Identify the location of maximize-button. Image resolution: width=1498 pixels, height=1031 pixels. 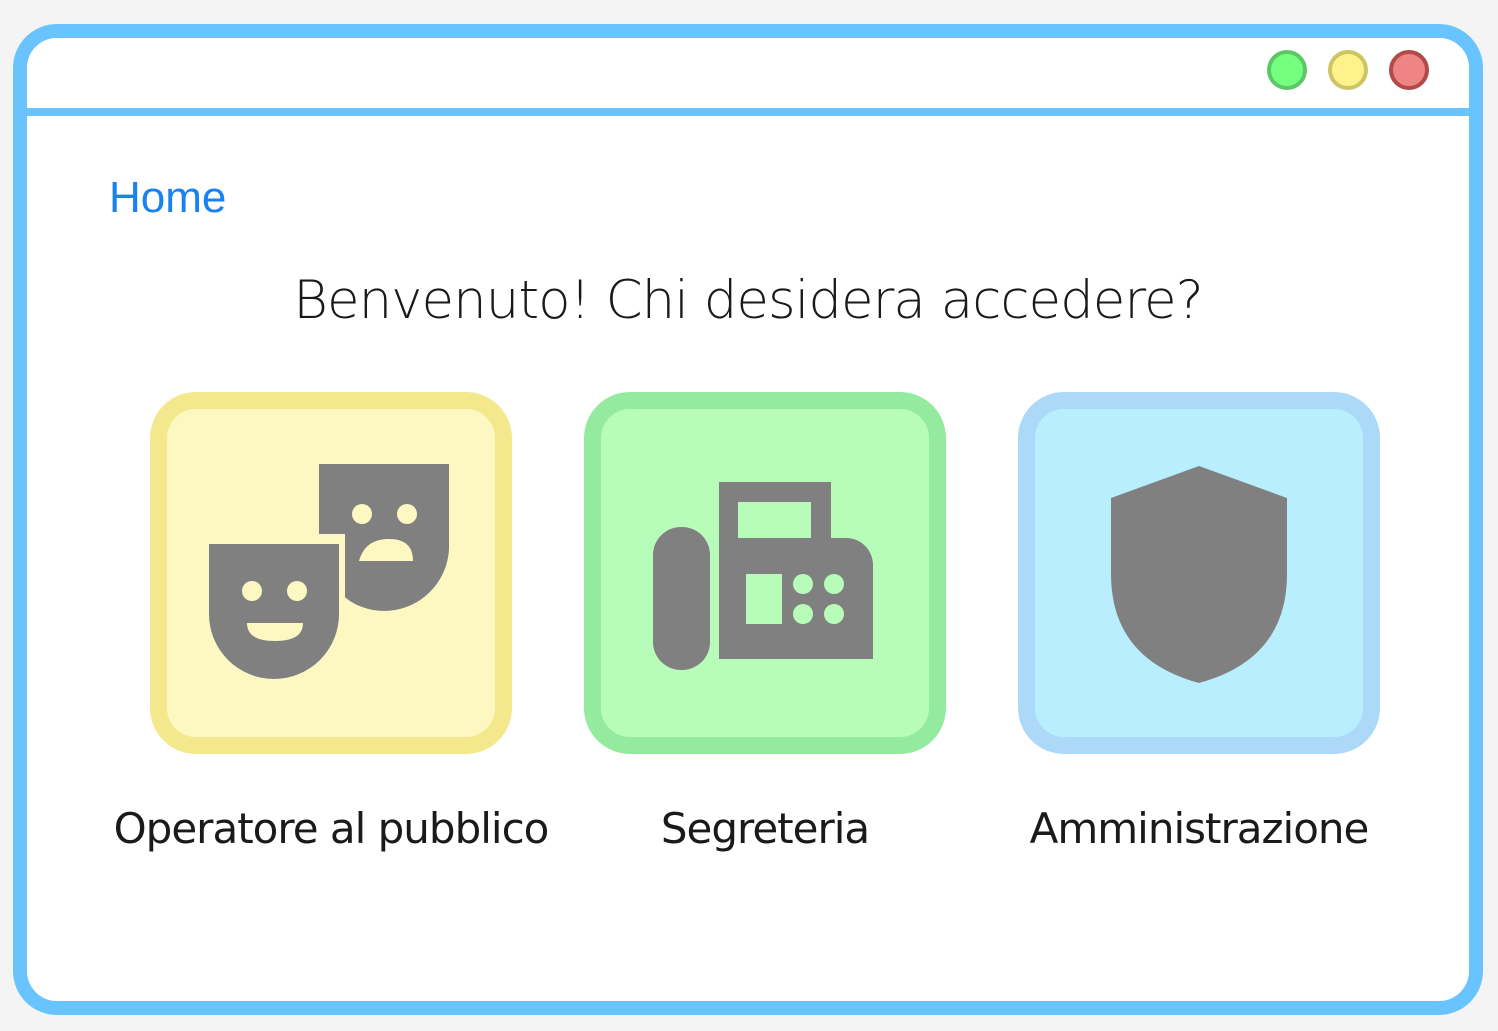
(1287, 70).